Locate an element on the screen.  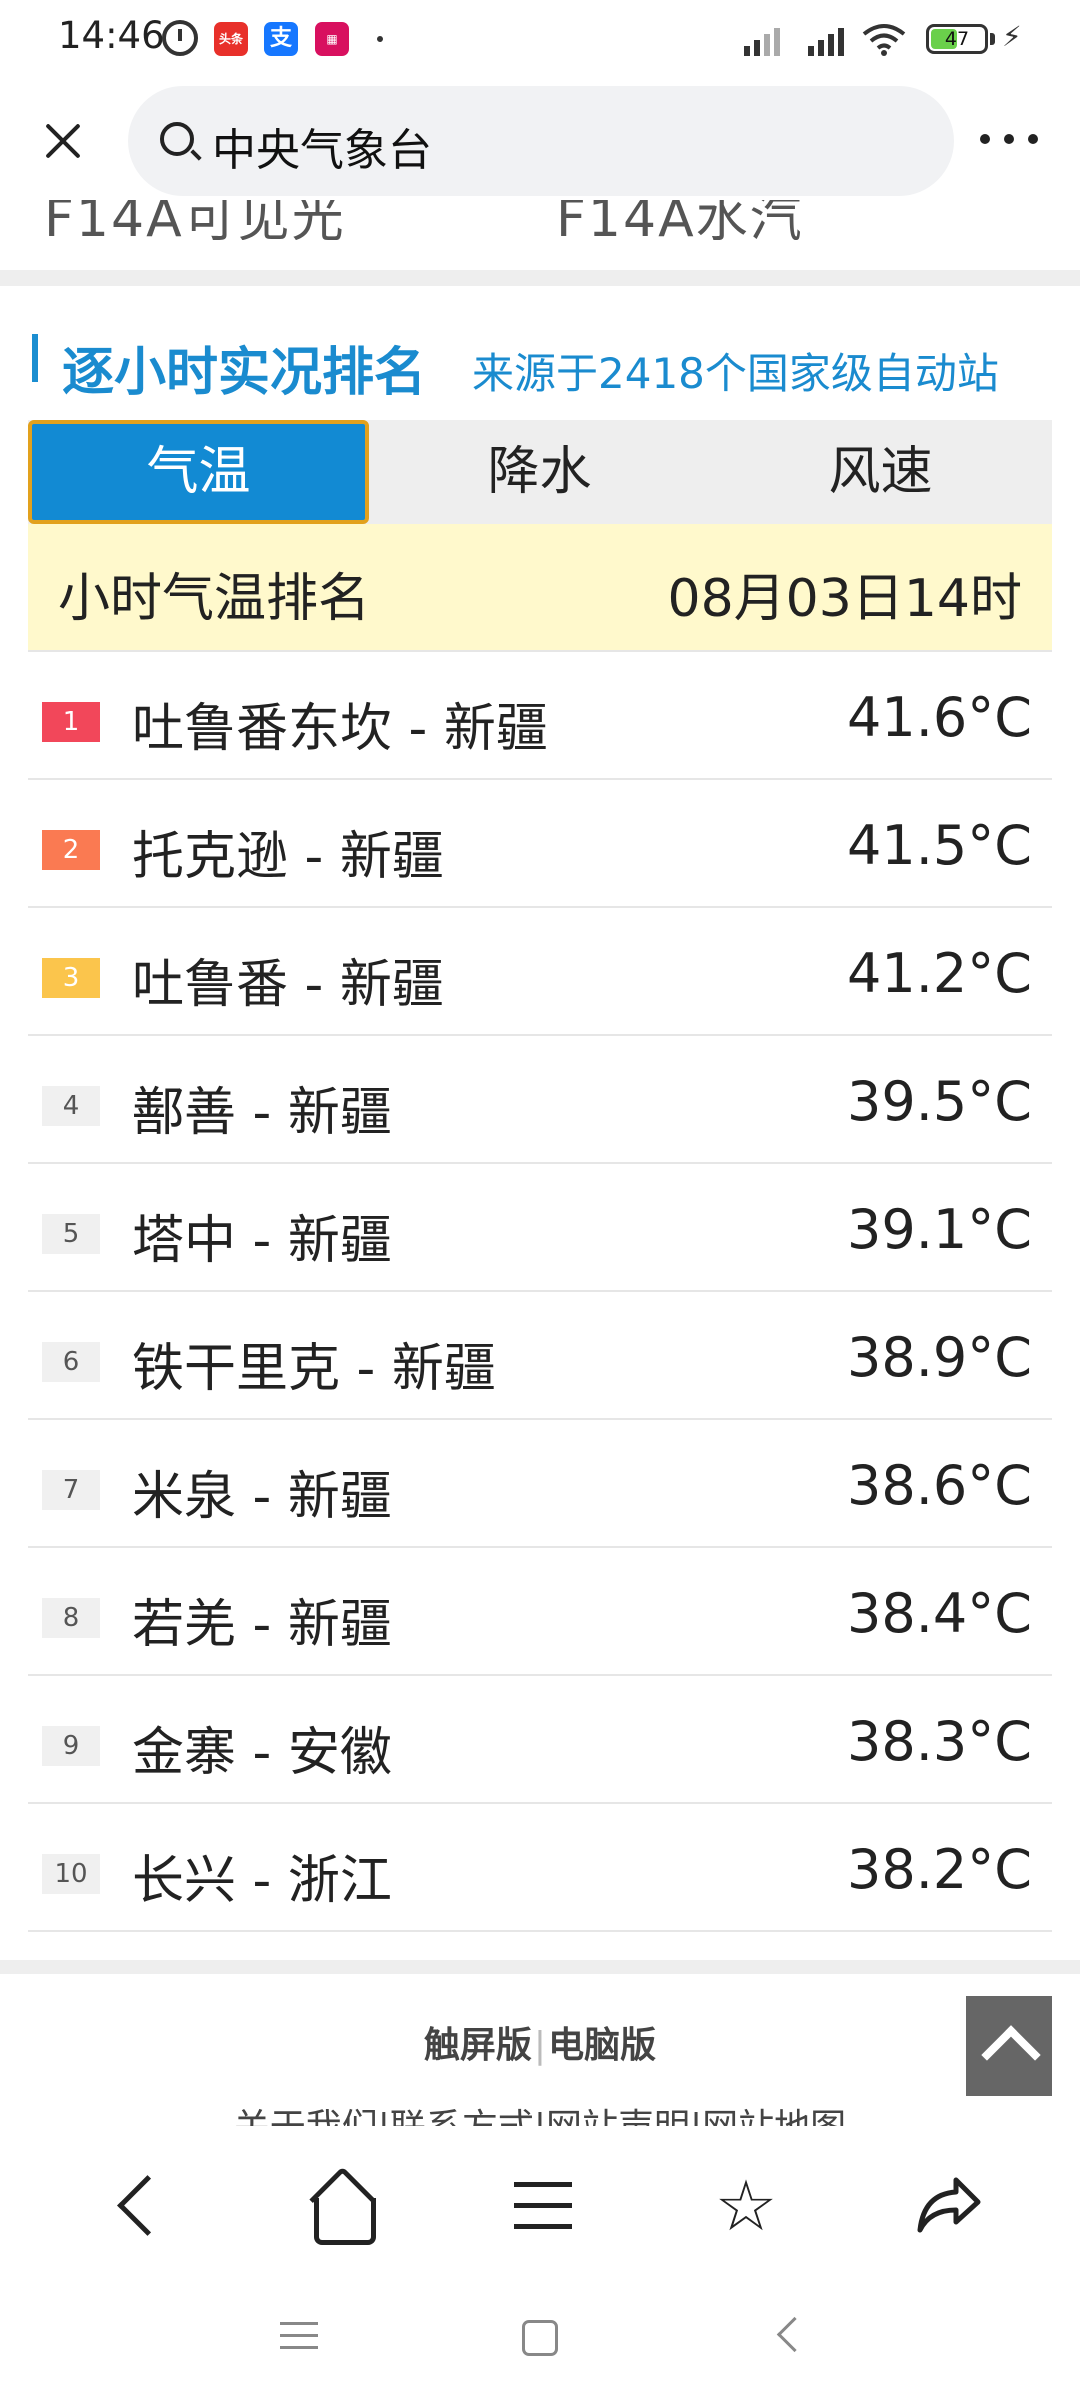
browser-top-bar: 中央气象台 is located at coordinates (540, 140).